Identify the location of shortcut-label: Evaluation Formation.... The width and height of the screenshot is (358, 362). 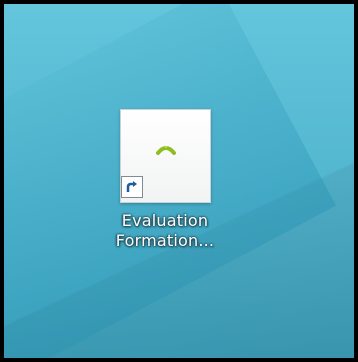
(165, 231).